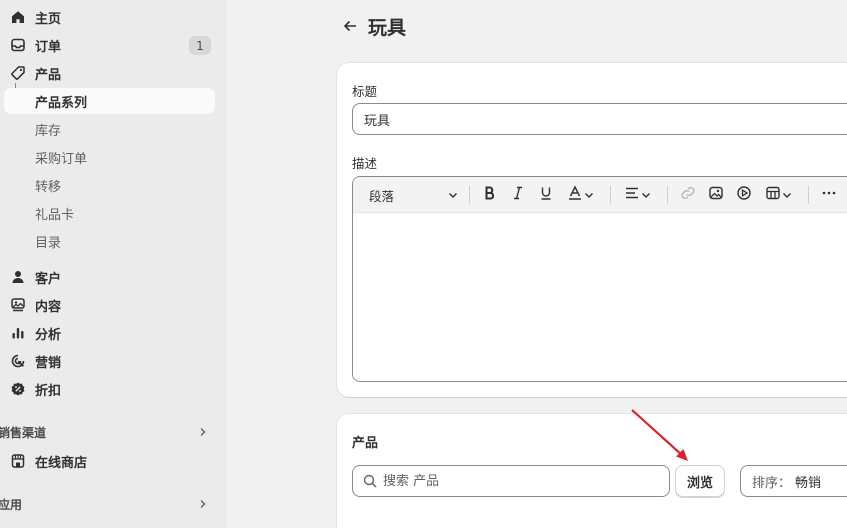  Describe the element at coordinates (370, 481) in the screenshot. I see `search-icon` at that location.